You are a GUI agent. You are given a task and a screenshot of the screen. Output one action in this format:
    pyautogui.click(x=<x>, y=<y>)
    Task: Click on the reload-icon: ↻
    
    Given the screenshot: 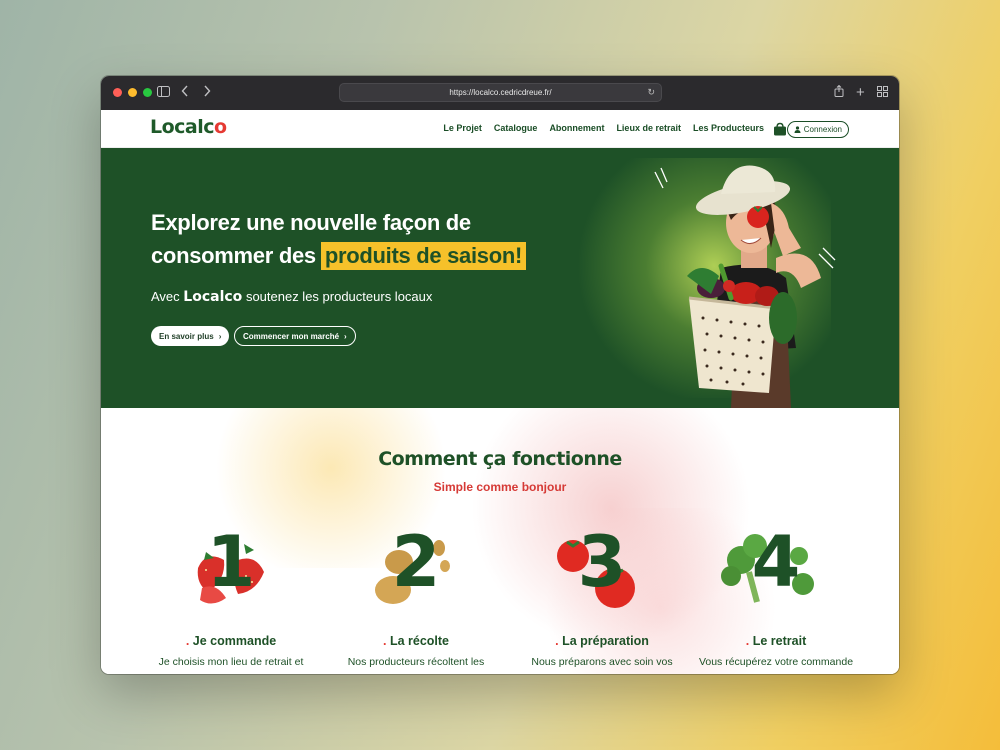 What is the action you would take?
    pyautogui.click(x=651, y=92)
    